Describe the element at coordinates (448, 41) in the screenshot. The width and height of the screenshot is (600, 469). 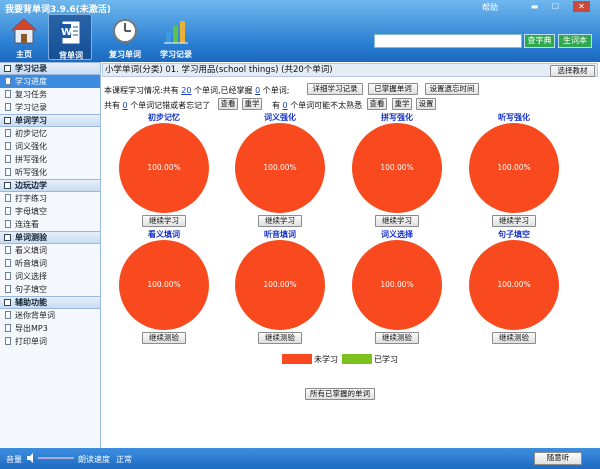
I see `search-input` at that location.